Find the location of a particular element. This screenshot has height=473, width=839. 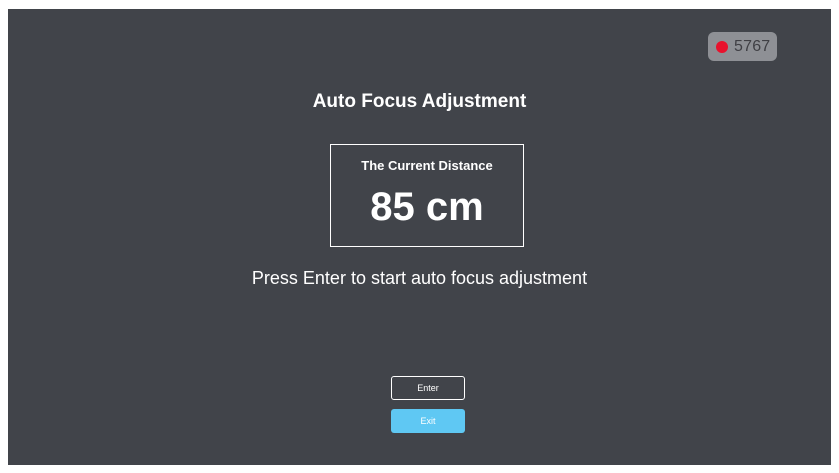

distance-panel: The Current Distance 85 cm is located at coordinates (427, 195).